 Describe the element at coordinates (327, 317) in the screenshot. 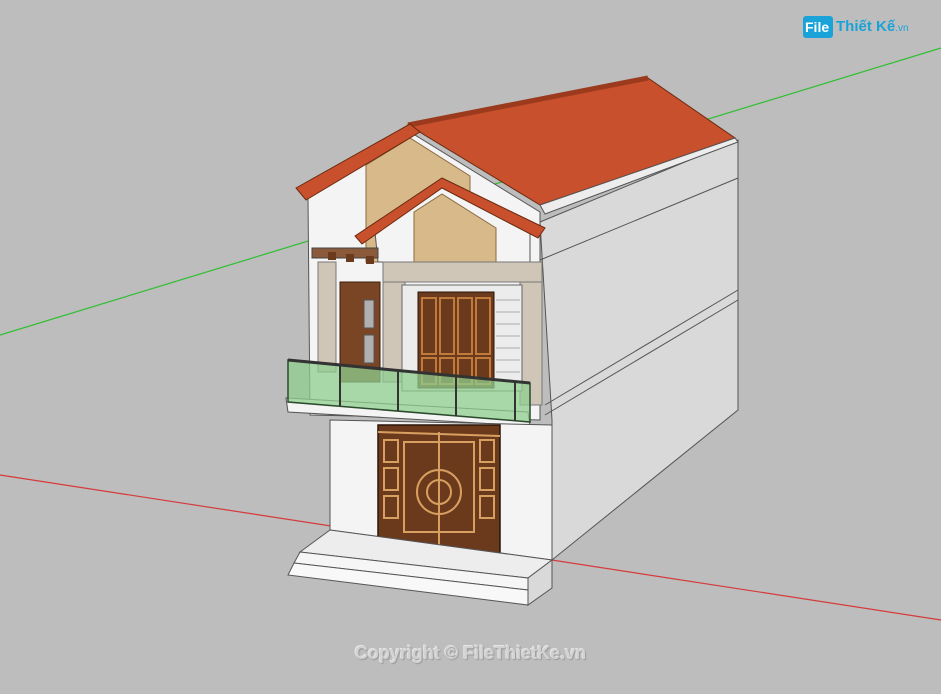

I see `stone-pillar-left` at that location.